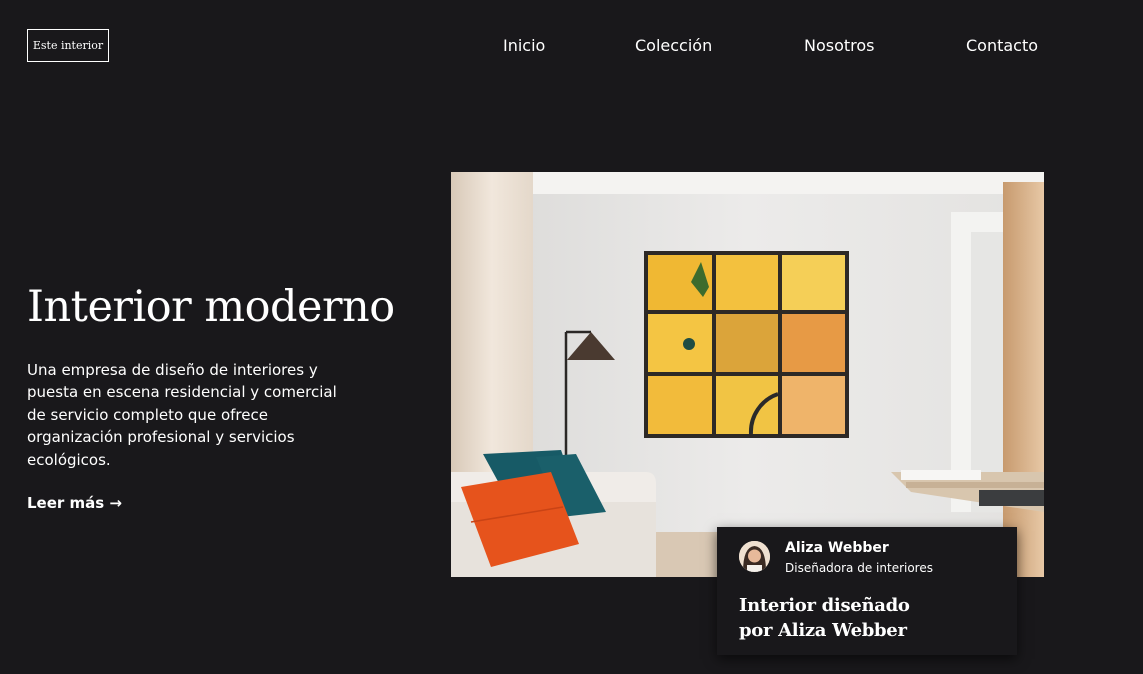  What do you see at coordinates (1002, 45) in the screenshot?
I see `nav-item-contacto: Contacto` at bounding box center [1002, 45].